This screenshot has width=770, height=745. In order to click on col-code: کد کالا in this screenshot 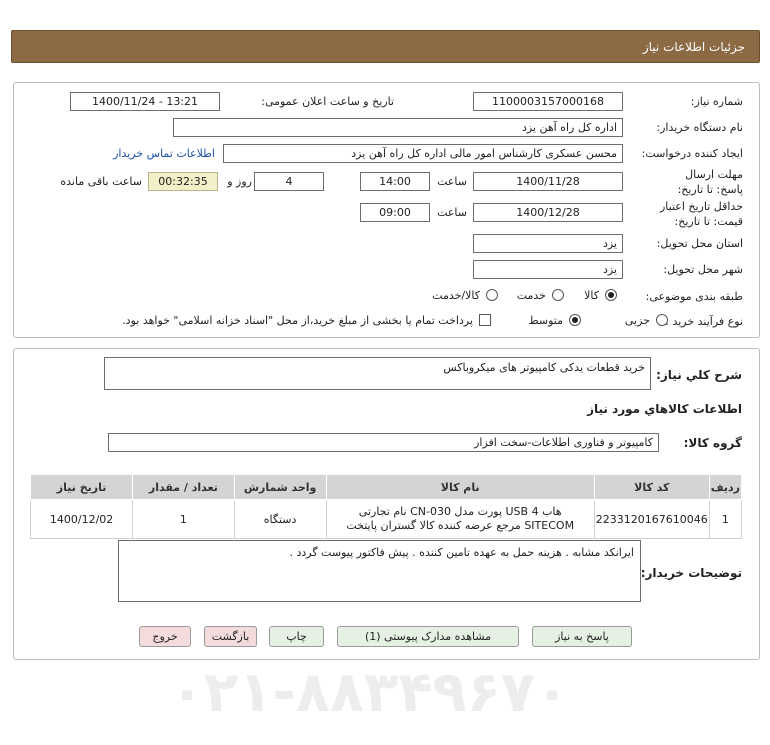, I will do `click(651, 487)`.